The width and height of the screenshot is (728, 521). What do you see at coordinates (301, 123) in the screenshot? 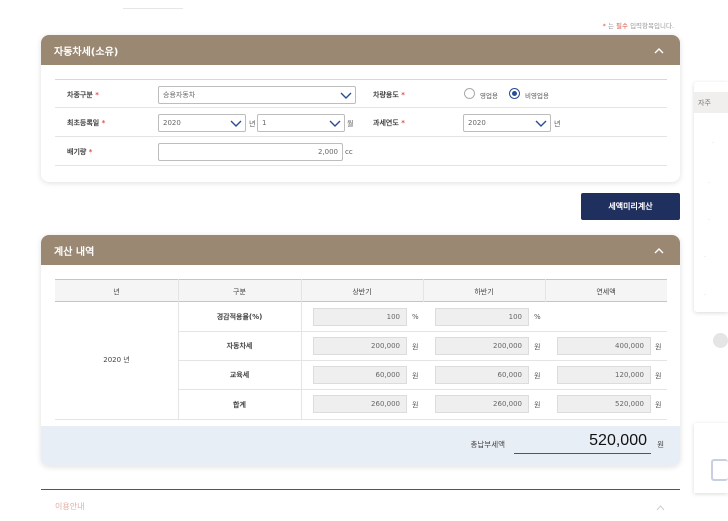
I see `first-reg-month-select: 1` at bounding box center [301, 123].